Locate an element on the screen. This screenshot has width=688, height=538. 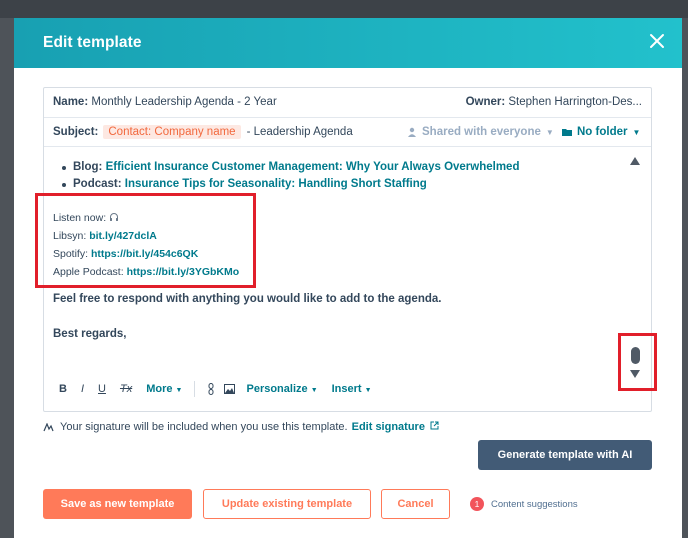
modal-header: Edit template is located at coordinates (348, 43).